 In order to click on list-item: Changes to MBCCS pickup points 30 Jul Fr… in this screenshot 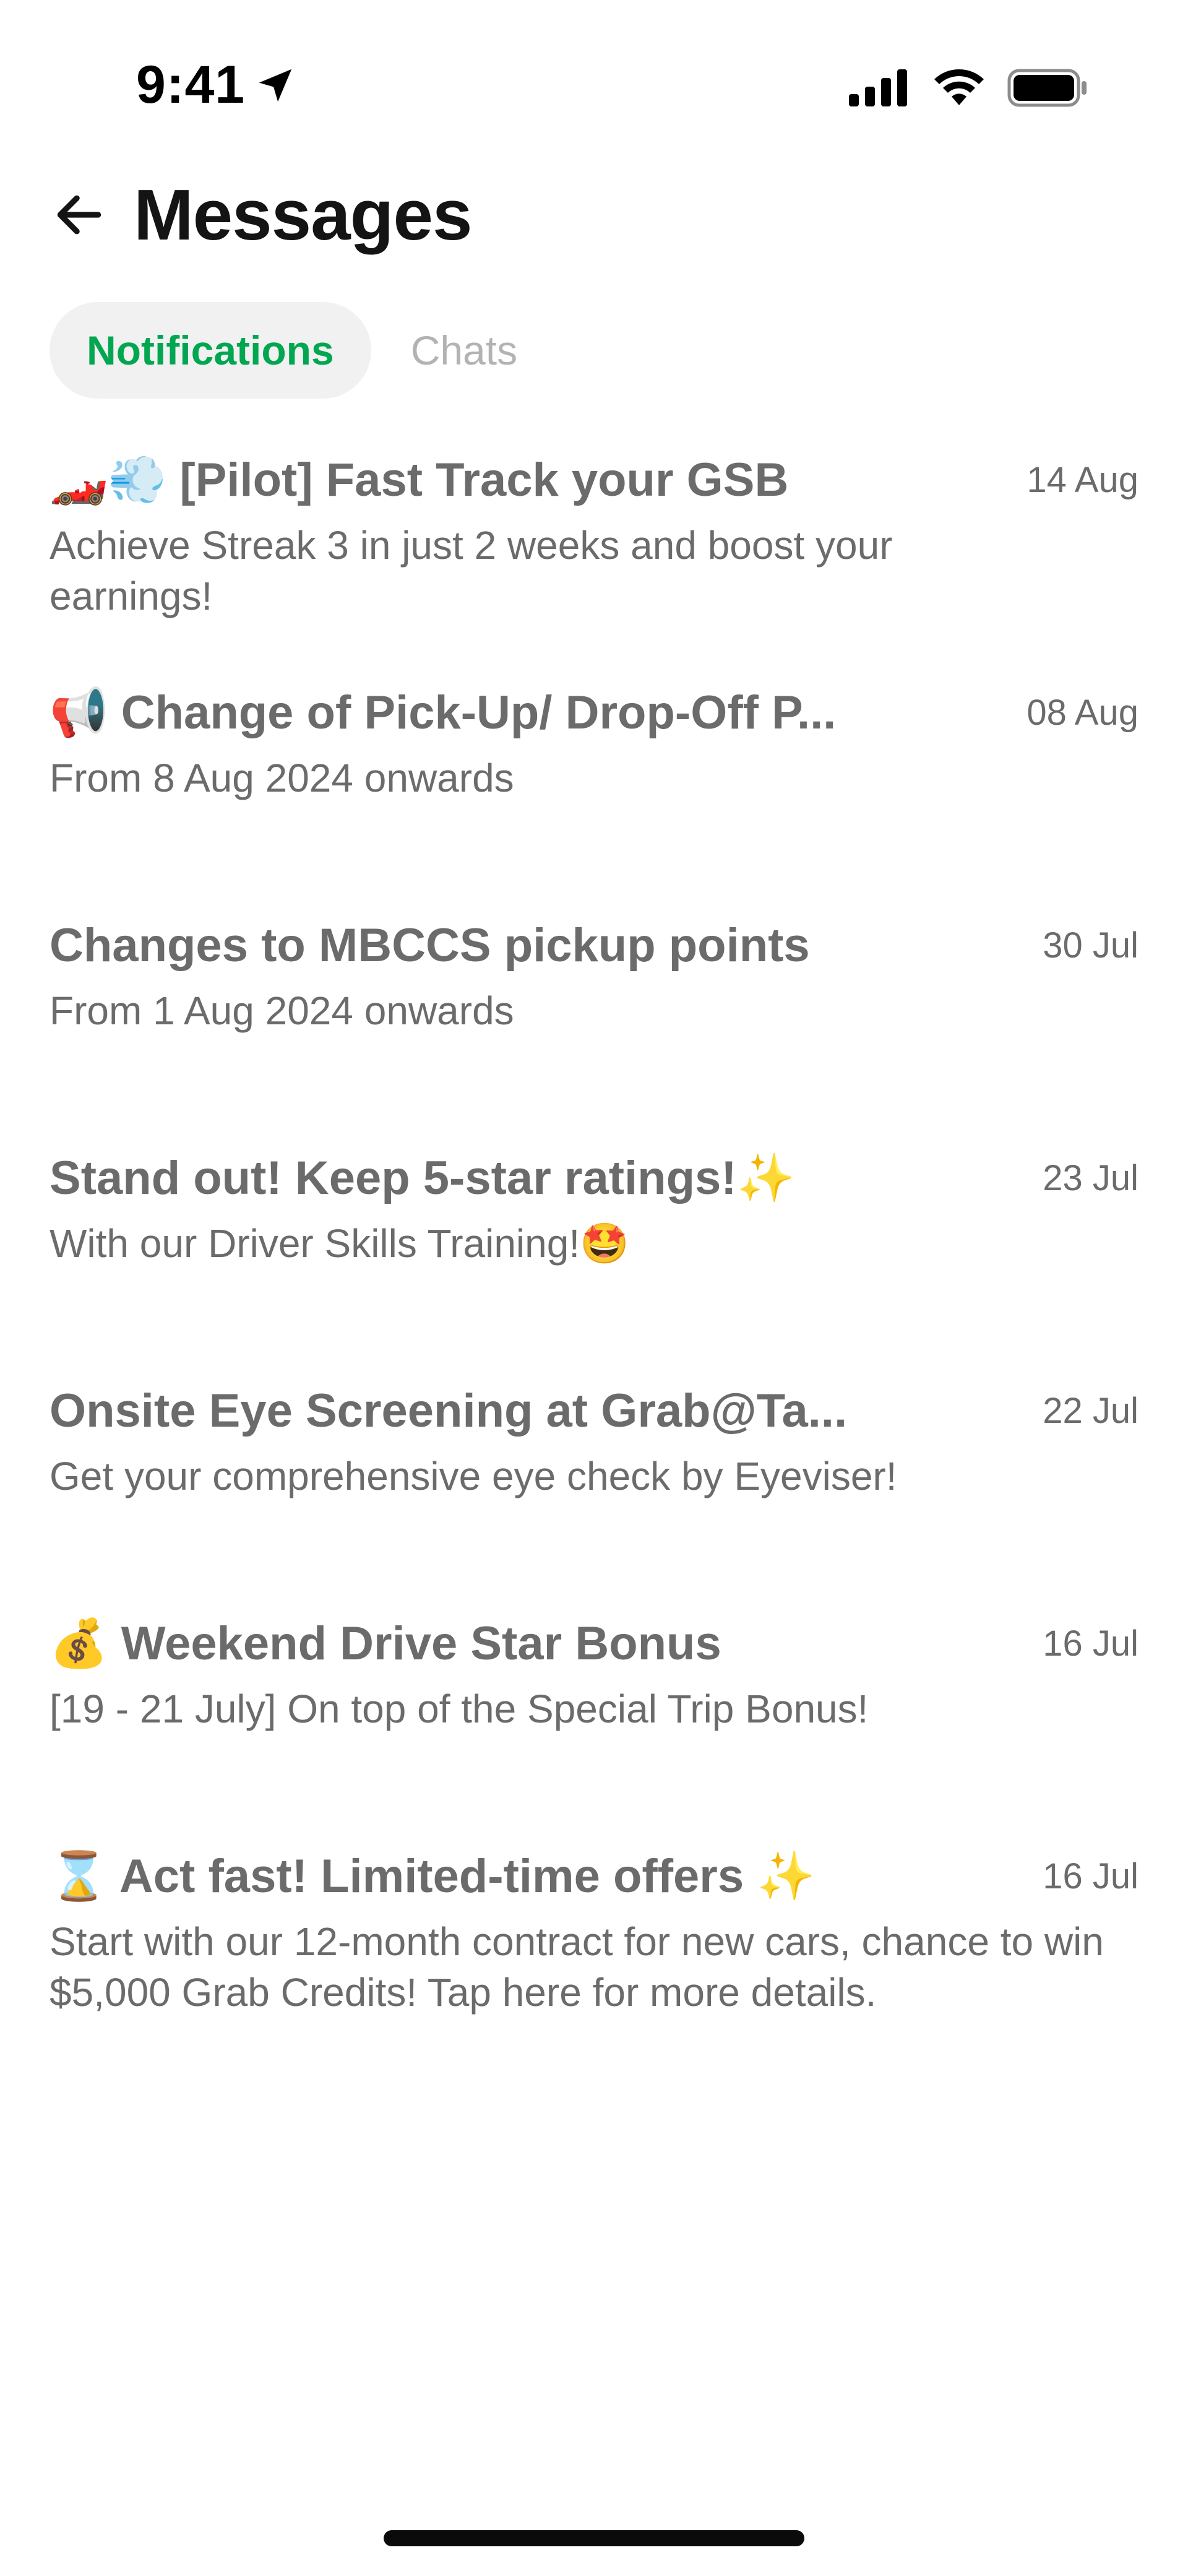, I will do `click(594, 1027)`.